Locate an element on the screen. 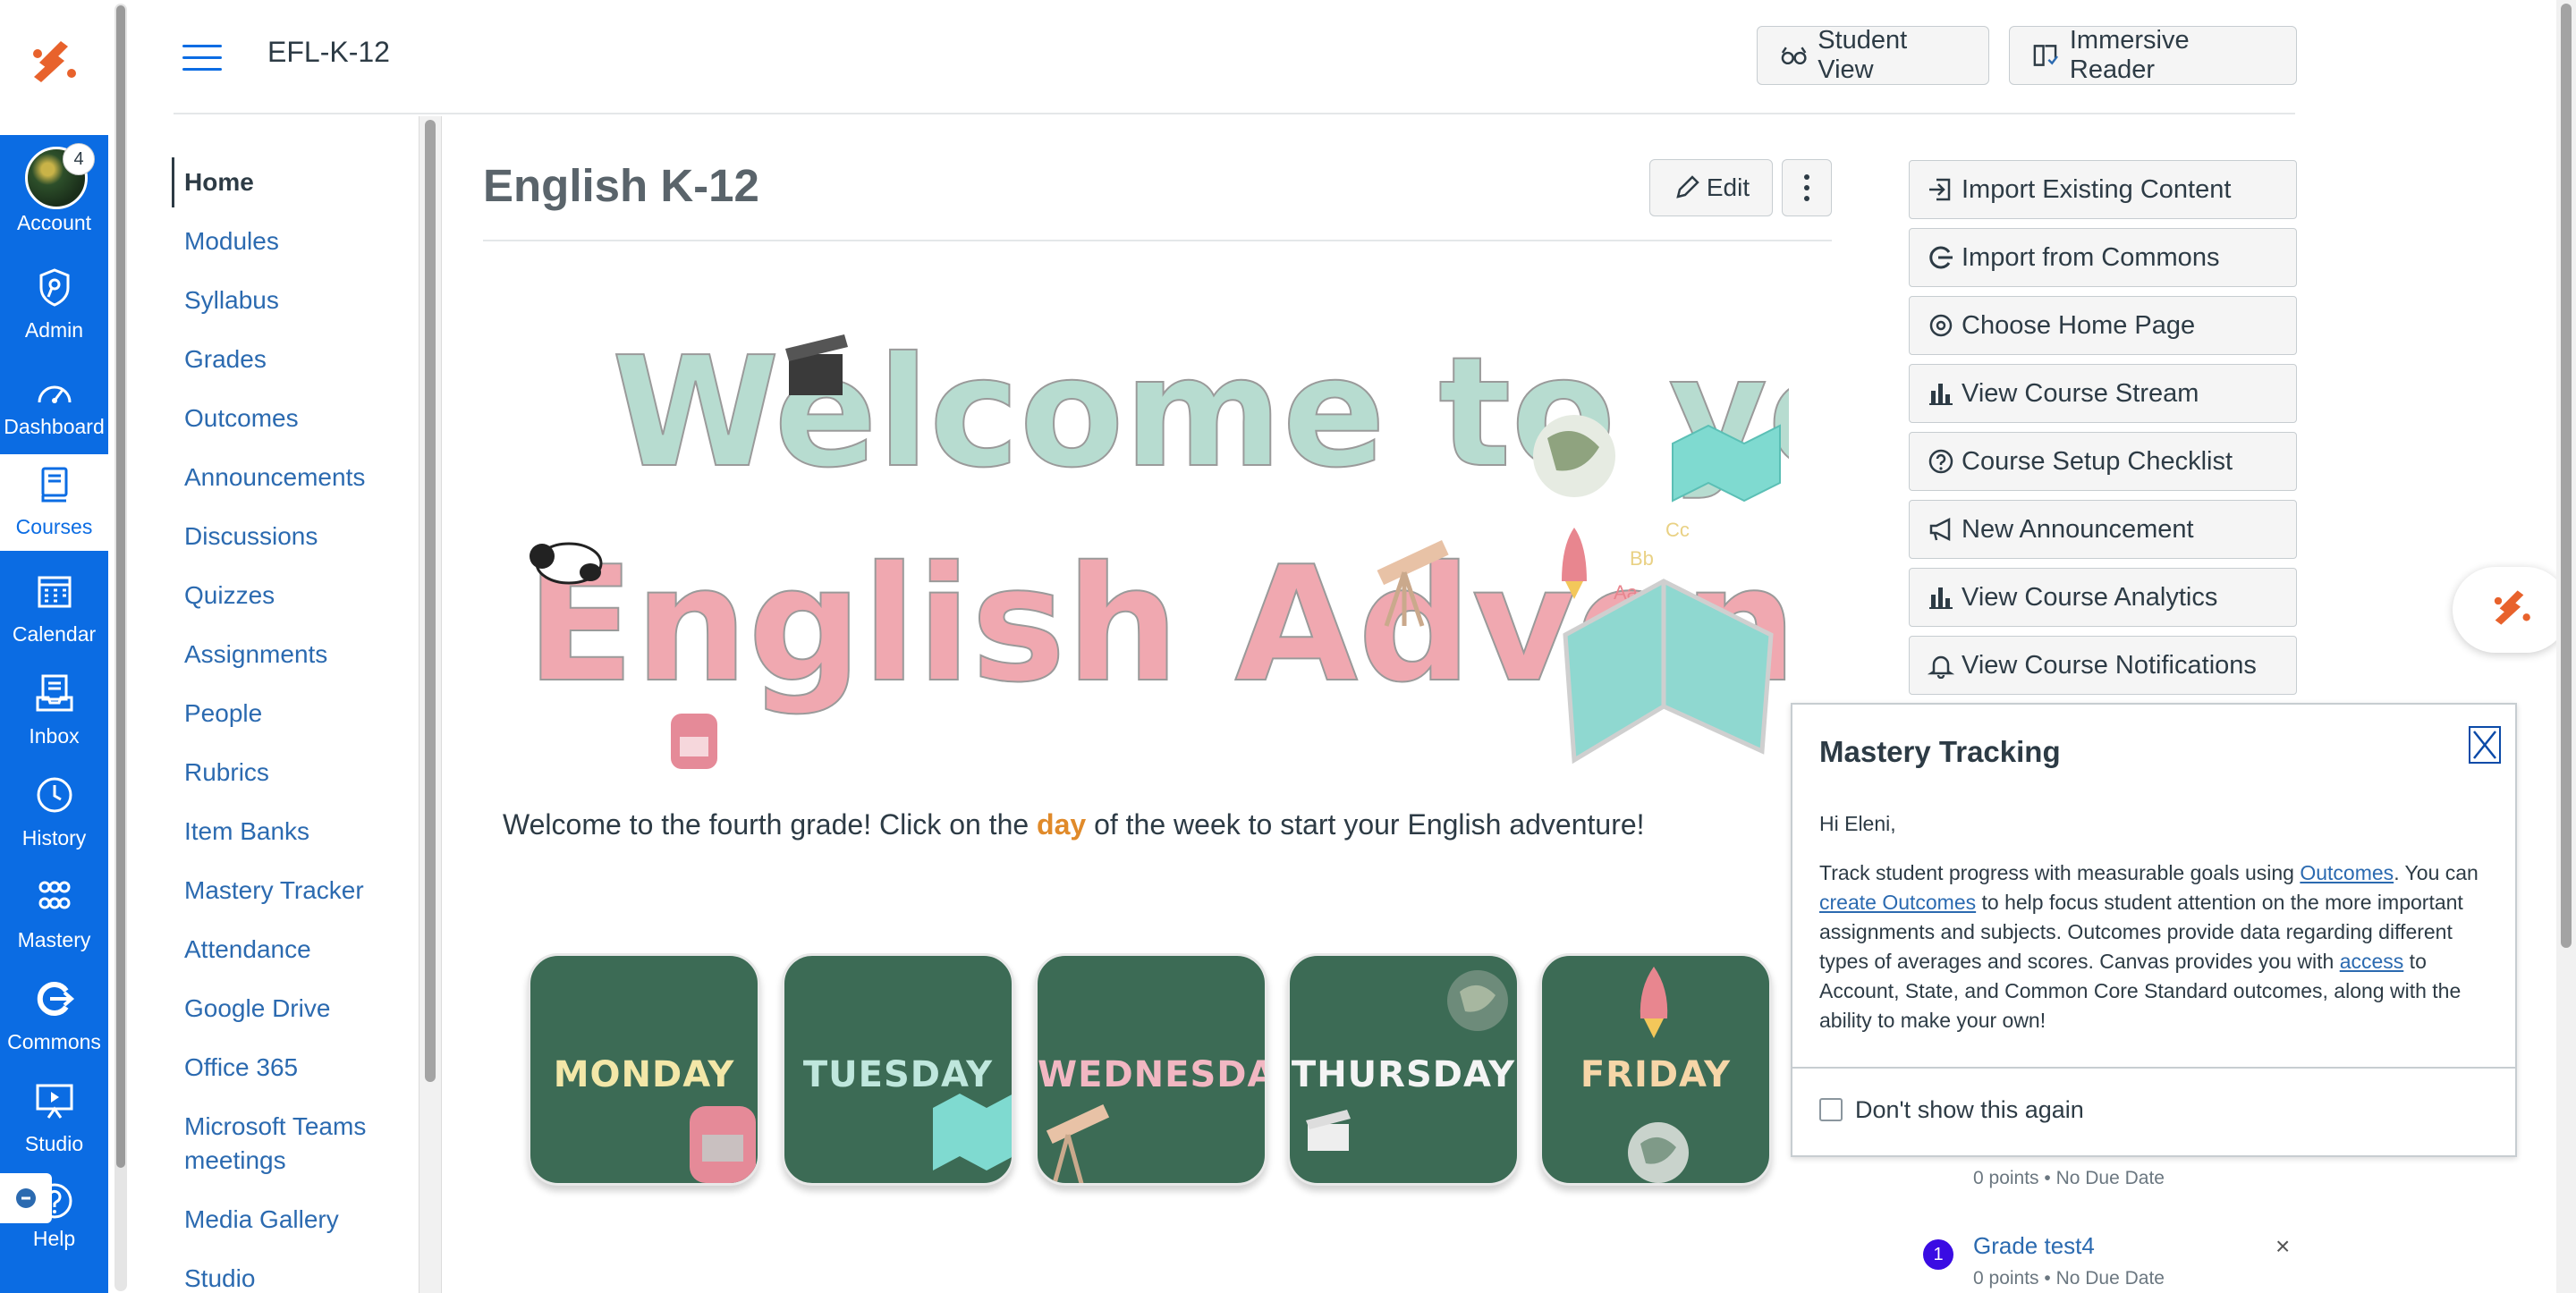 The image size is (2576, 1293). active-indicator is located at coordinates (173, 182).